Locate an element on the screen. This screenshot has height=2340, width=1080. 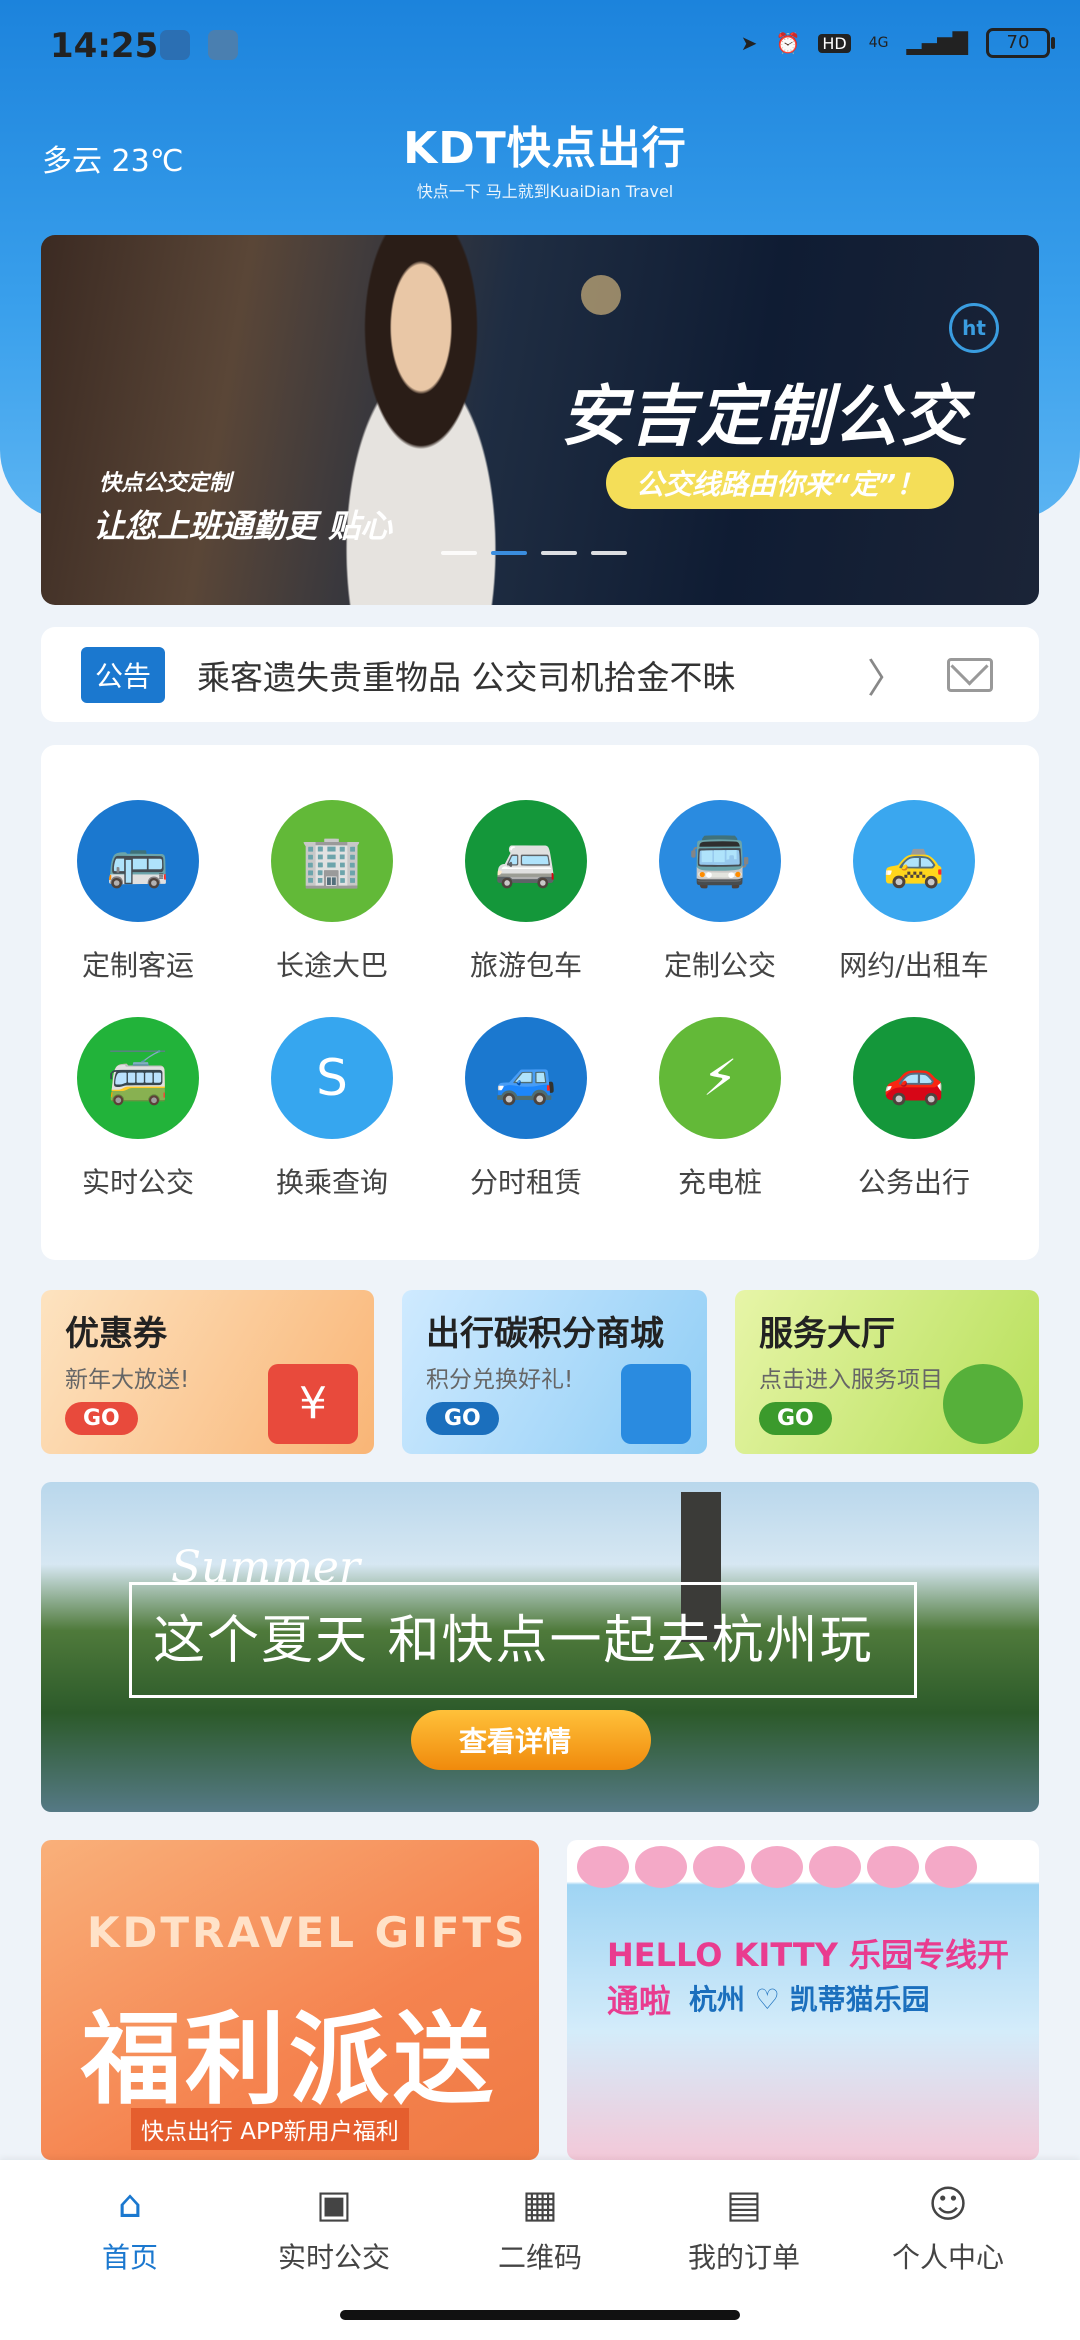
banner-tagline: 让您上班通勤更 贴心 is located at coordinates (243, 526).